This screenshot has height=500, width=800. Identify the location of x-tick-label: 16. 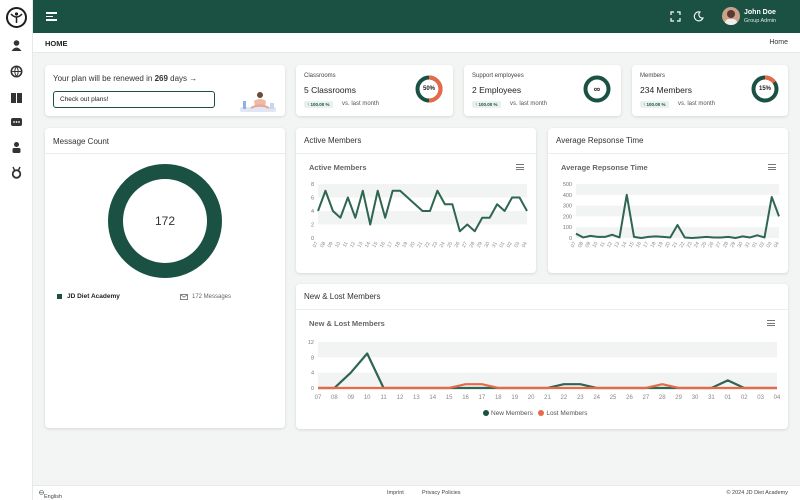
(465, 398).